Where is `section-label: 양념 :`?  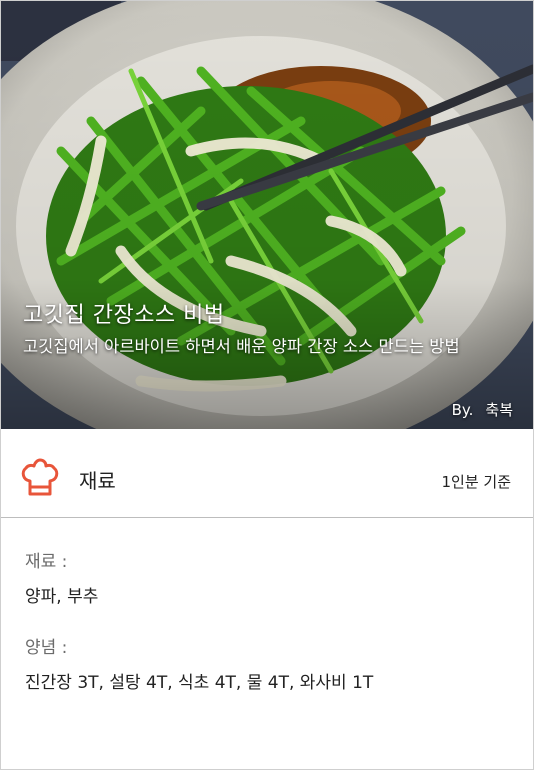 section-label: 양념 : is located at coordinates (46, 648).